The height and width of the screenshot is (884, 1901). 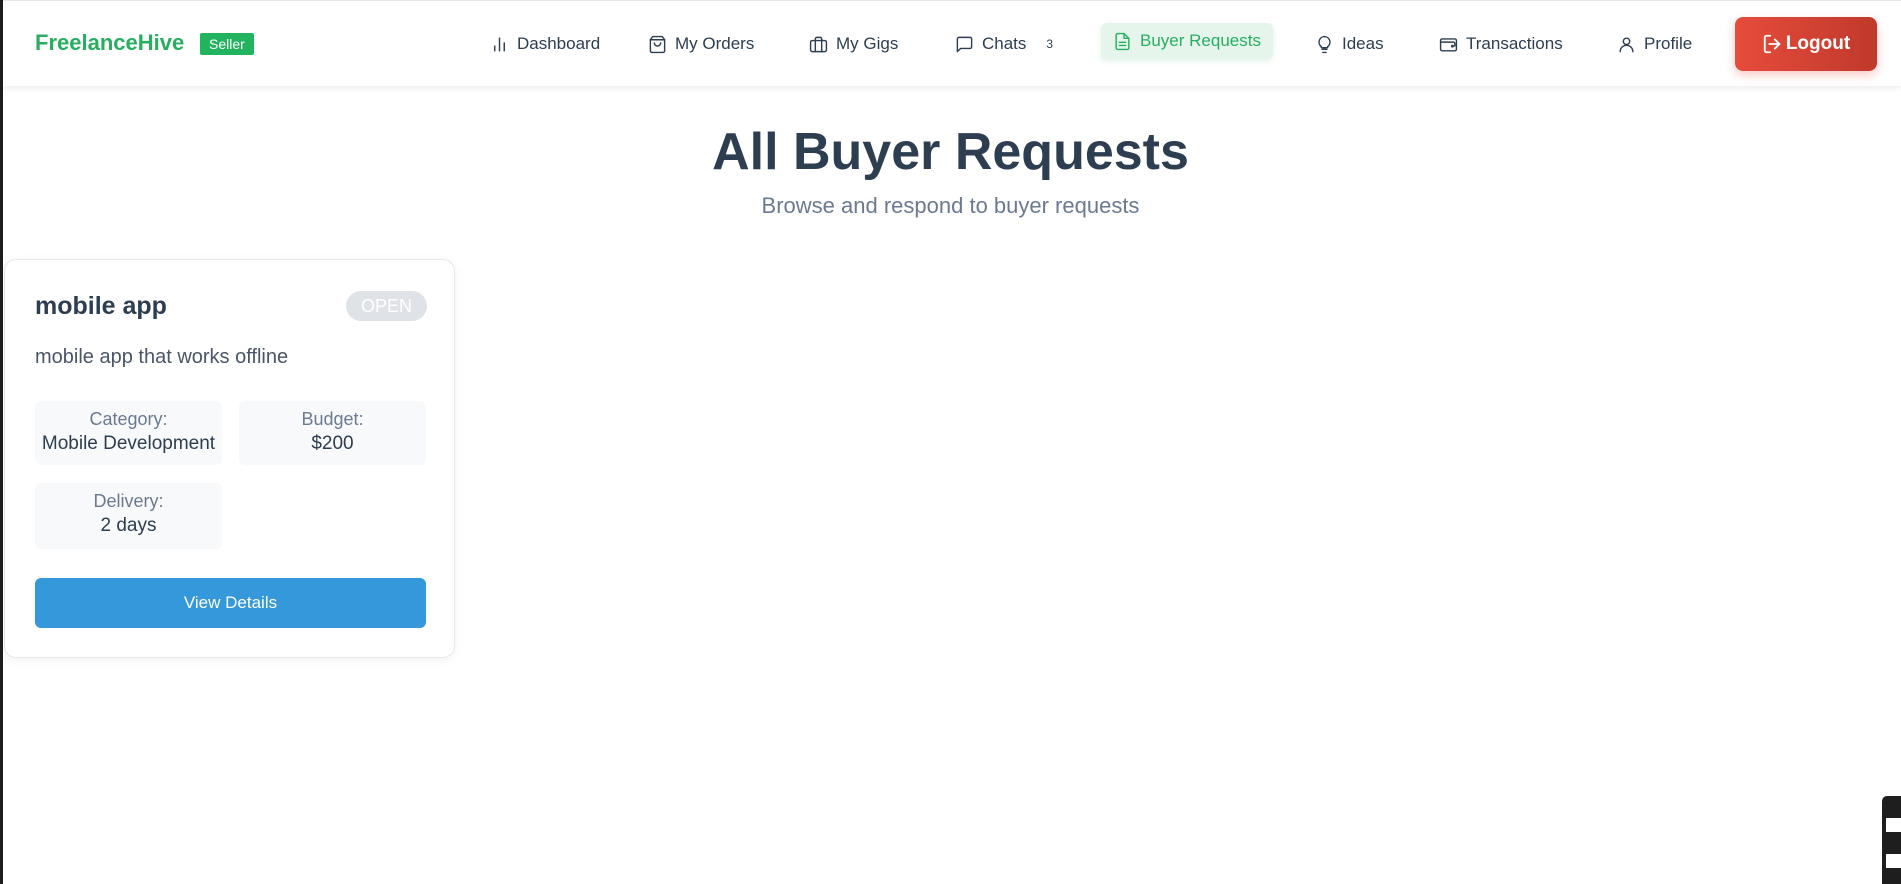 I want to click on nav-my-gigs: My Gigs, so click(x=853, y=44).